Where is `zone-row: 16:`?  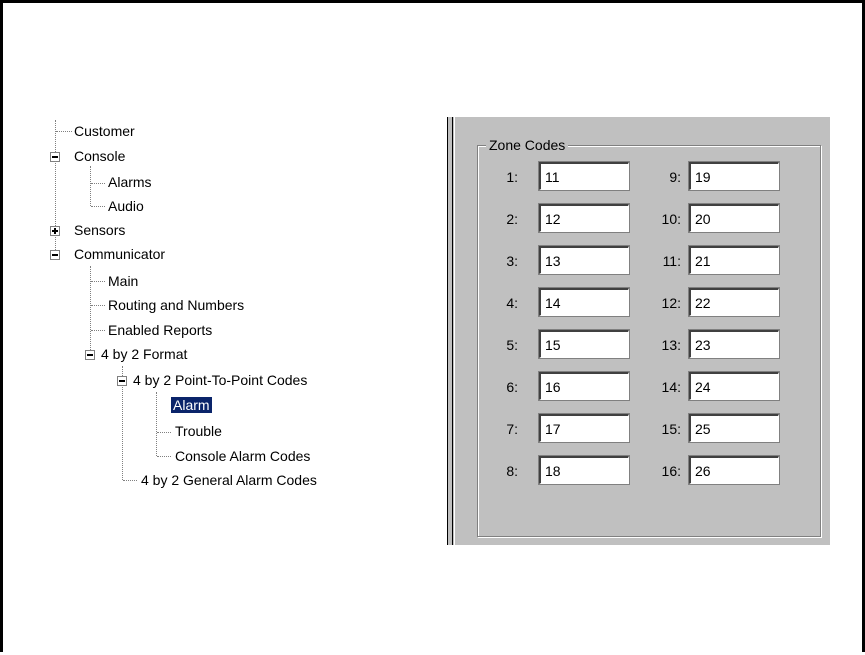
zone-row: 16: is located at coordinates (726, 470).